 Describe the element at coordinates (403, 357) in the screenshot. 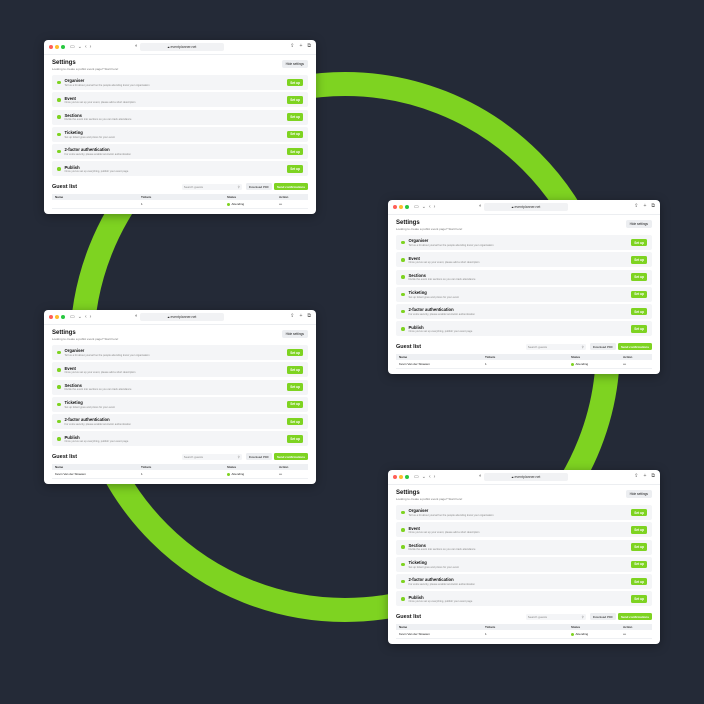

I see `column-name: Name` at that location.